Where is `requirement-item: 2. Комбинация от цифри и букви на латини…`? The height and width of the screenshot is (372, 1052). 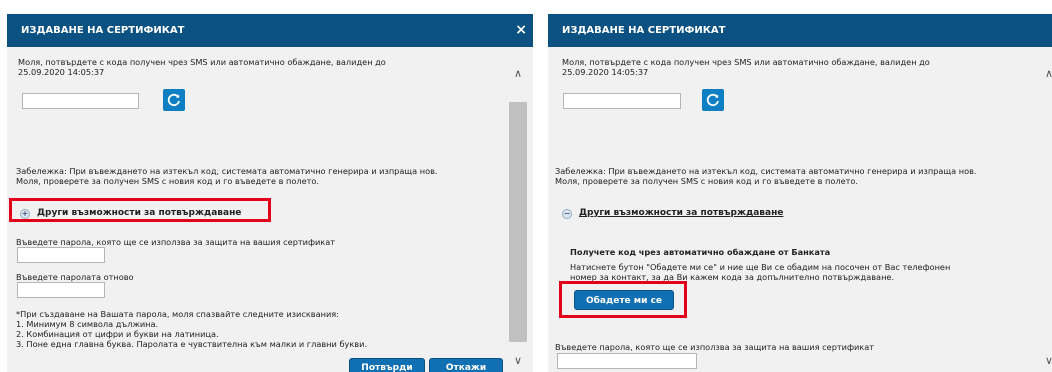 requirement-item: 2. Комбинация от цифри и букви на латини… is located at coordinates (117, 334).